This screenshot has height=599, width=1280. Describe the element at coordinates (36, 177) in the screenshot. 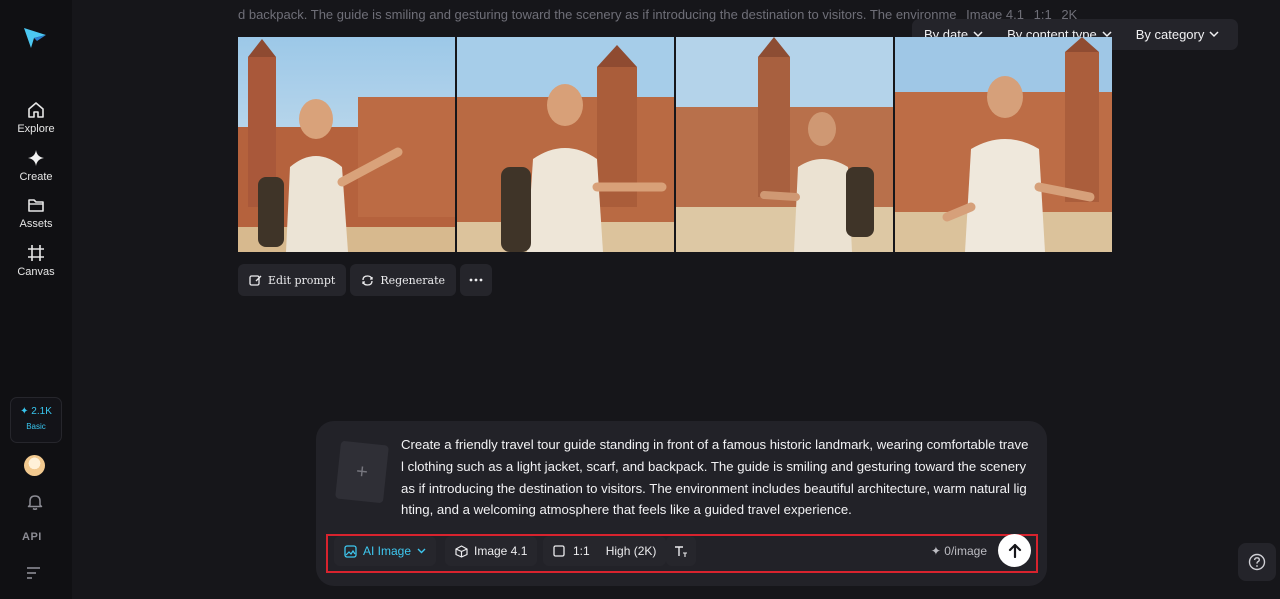

I see `sidebar-item-label: Create` at that location.